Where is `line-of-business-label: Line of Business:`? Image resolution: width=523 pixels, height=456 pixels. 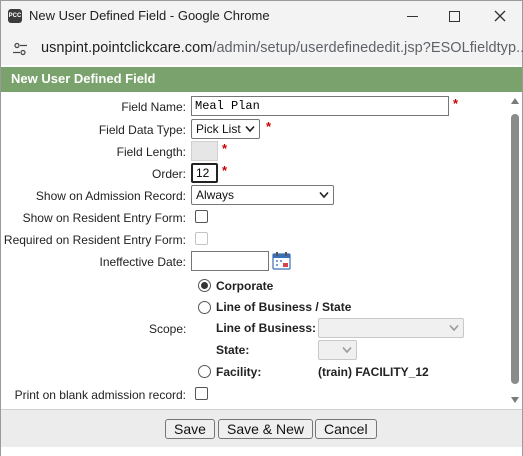
line-of-business-label: Line of Business: is located at coordinates (266, 328).